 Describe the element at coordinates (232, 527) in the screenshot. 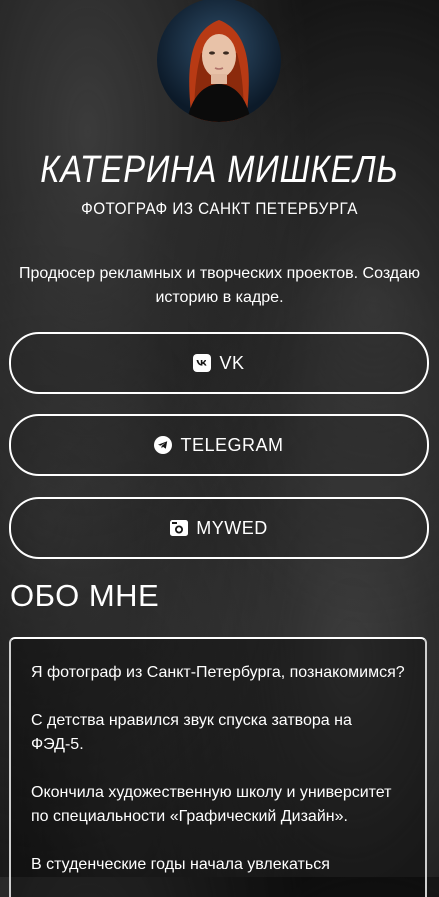

I see `mywed-link-label: MYWED` at that location.